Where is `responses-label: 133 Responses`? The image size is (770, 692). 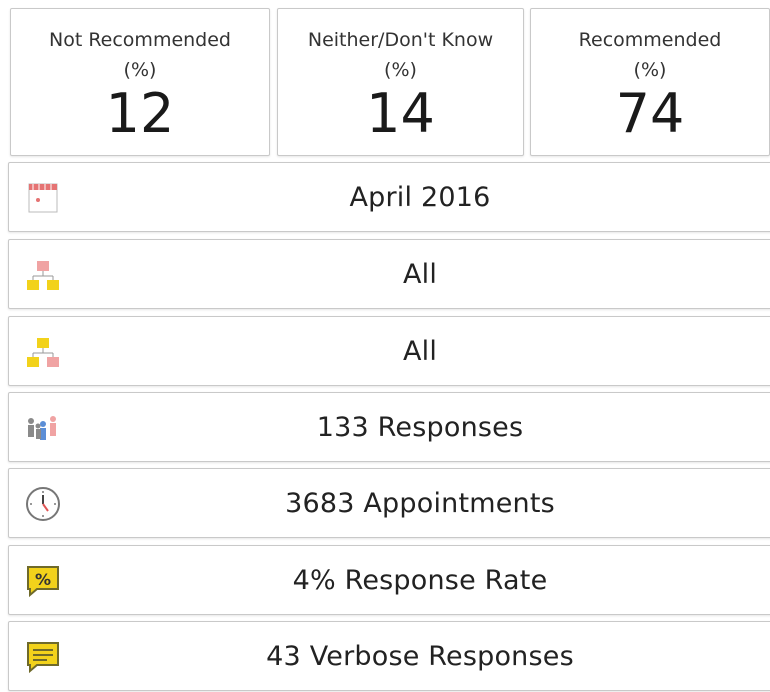 responses-label: 133 Responses is located at coordinates (420, 427).